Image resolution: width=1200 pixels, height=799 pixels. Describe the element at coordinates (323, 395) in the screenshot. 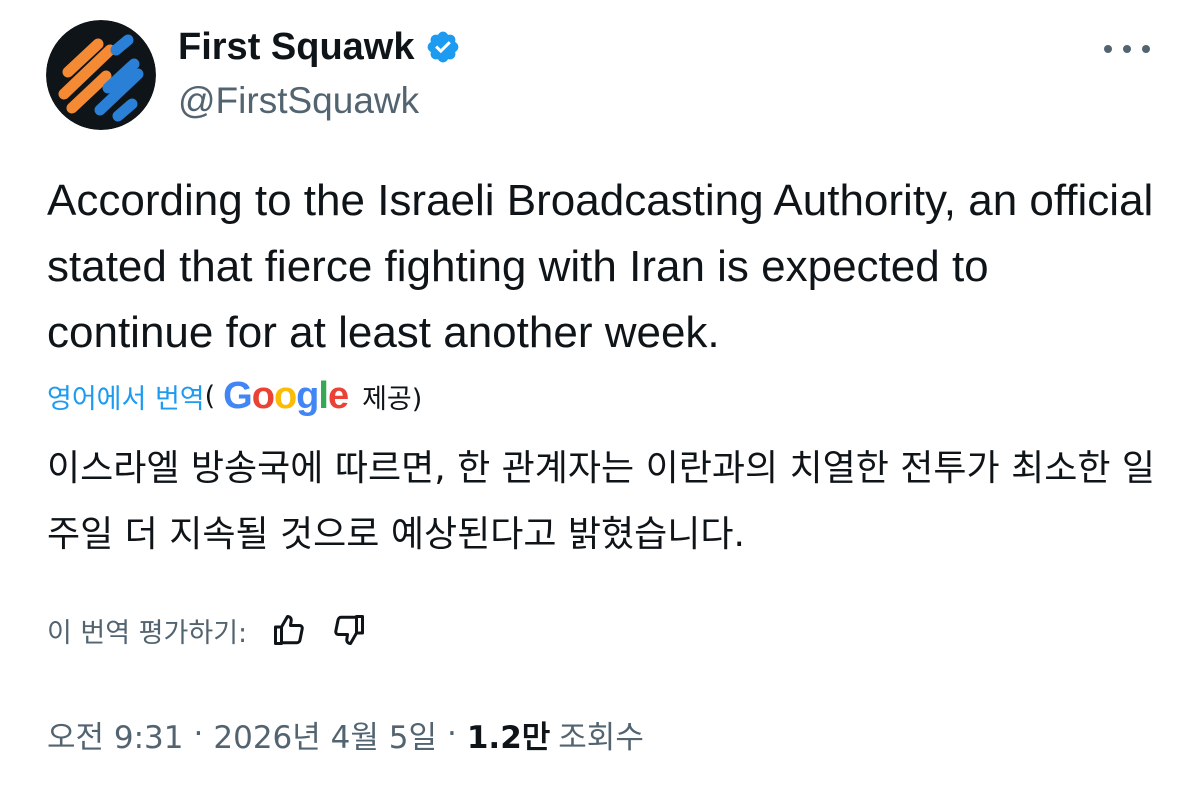

I see `google-letter: l` at that location.